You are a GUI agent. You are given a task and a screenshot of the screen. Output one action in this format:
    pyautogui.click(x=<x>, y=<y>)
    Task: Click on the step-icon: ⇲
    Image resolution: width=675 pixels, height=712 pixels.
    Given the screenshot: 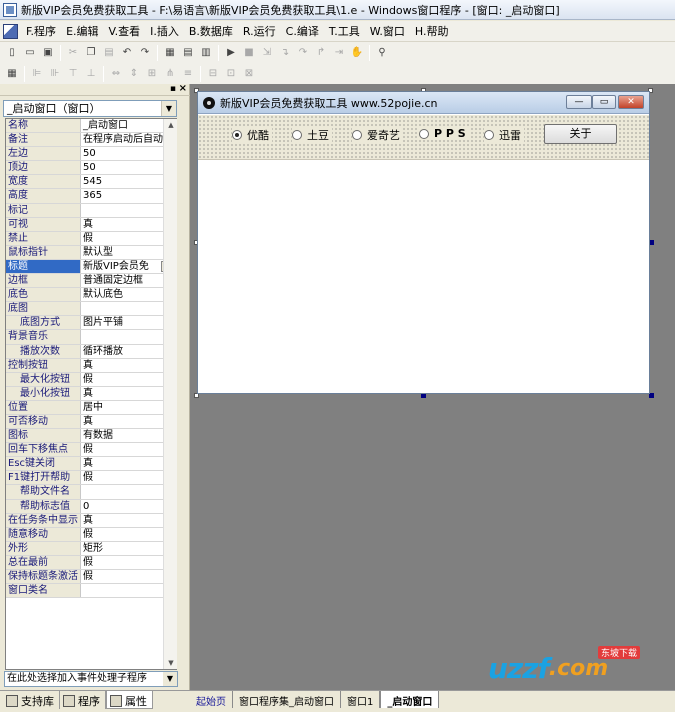 What is the action you would take?
    pyautogui.click(x=267, y=53)
    